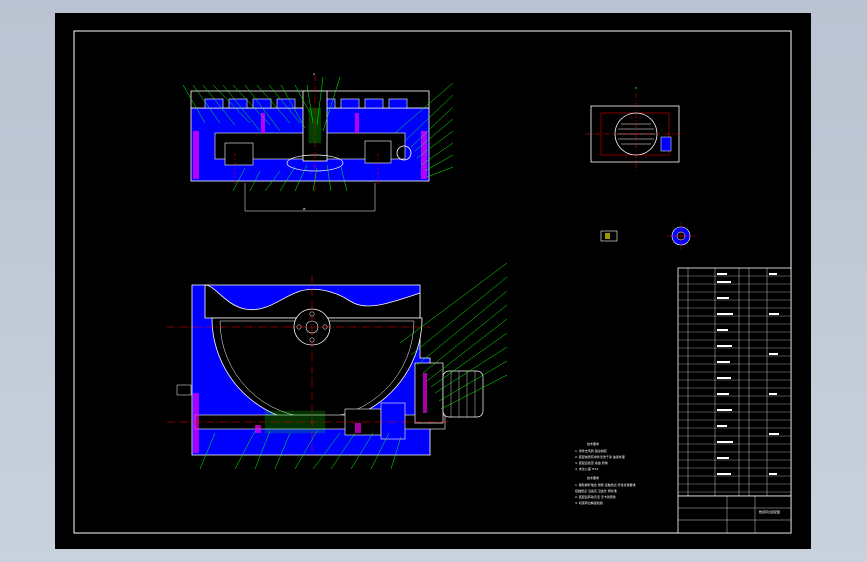 The height and width of the screenshot is (562, 867). Describe the element at coordinates (734, 382) in the screenshot. I see `parts-list` at that location.